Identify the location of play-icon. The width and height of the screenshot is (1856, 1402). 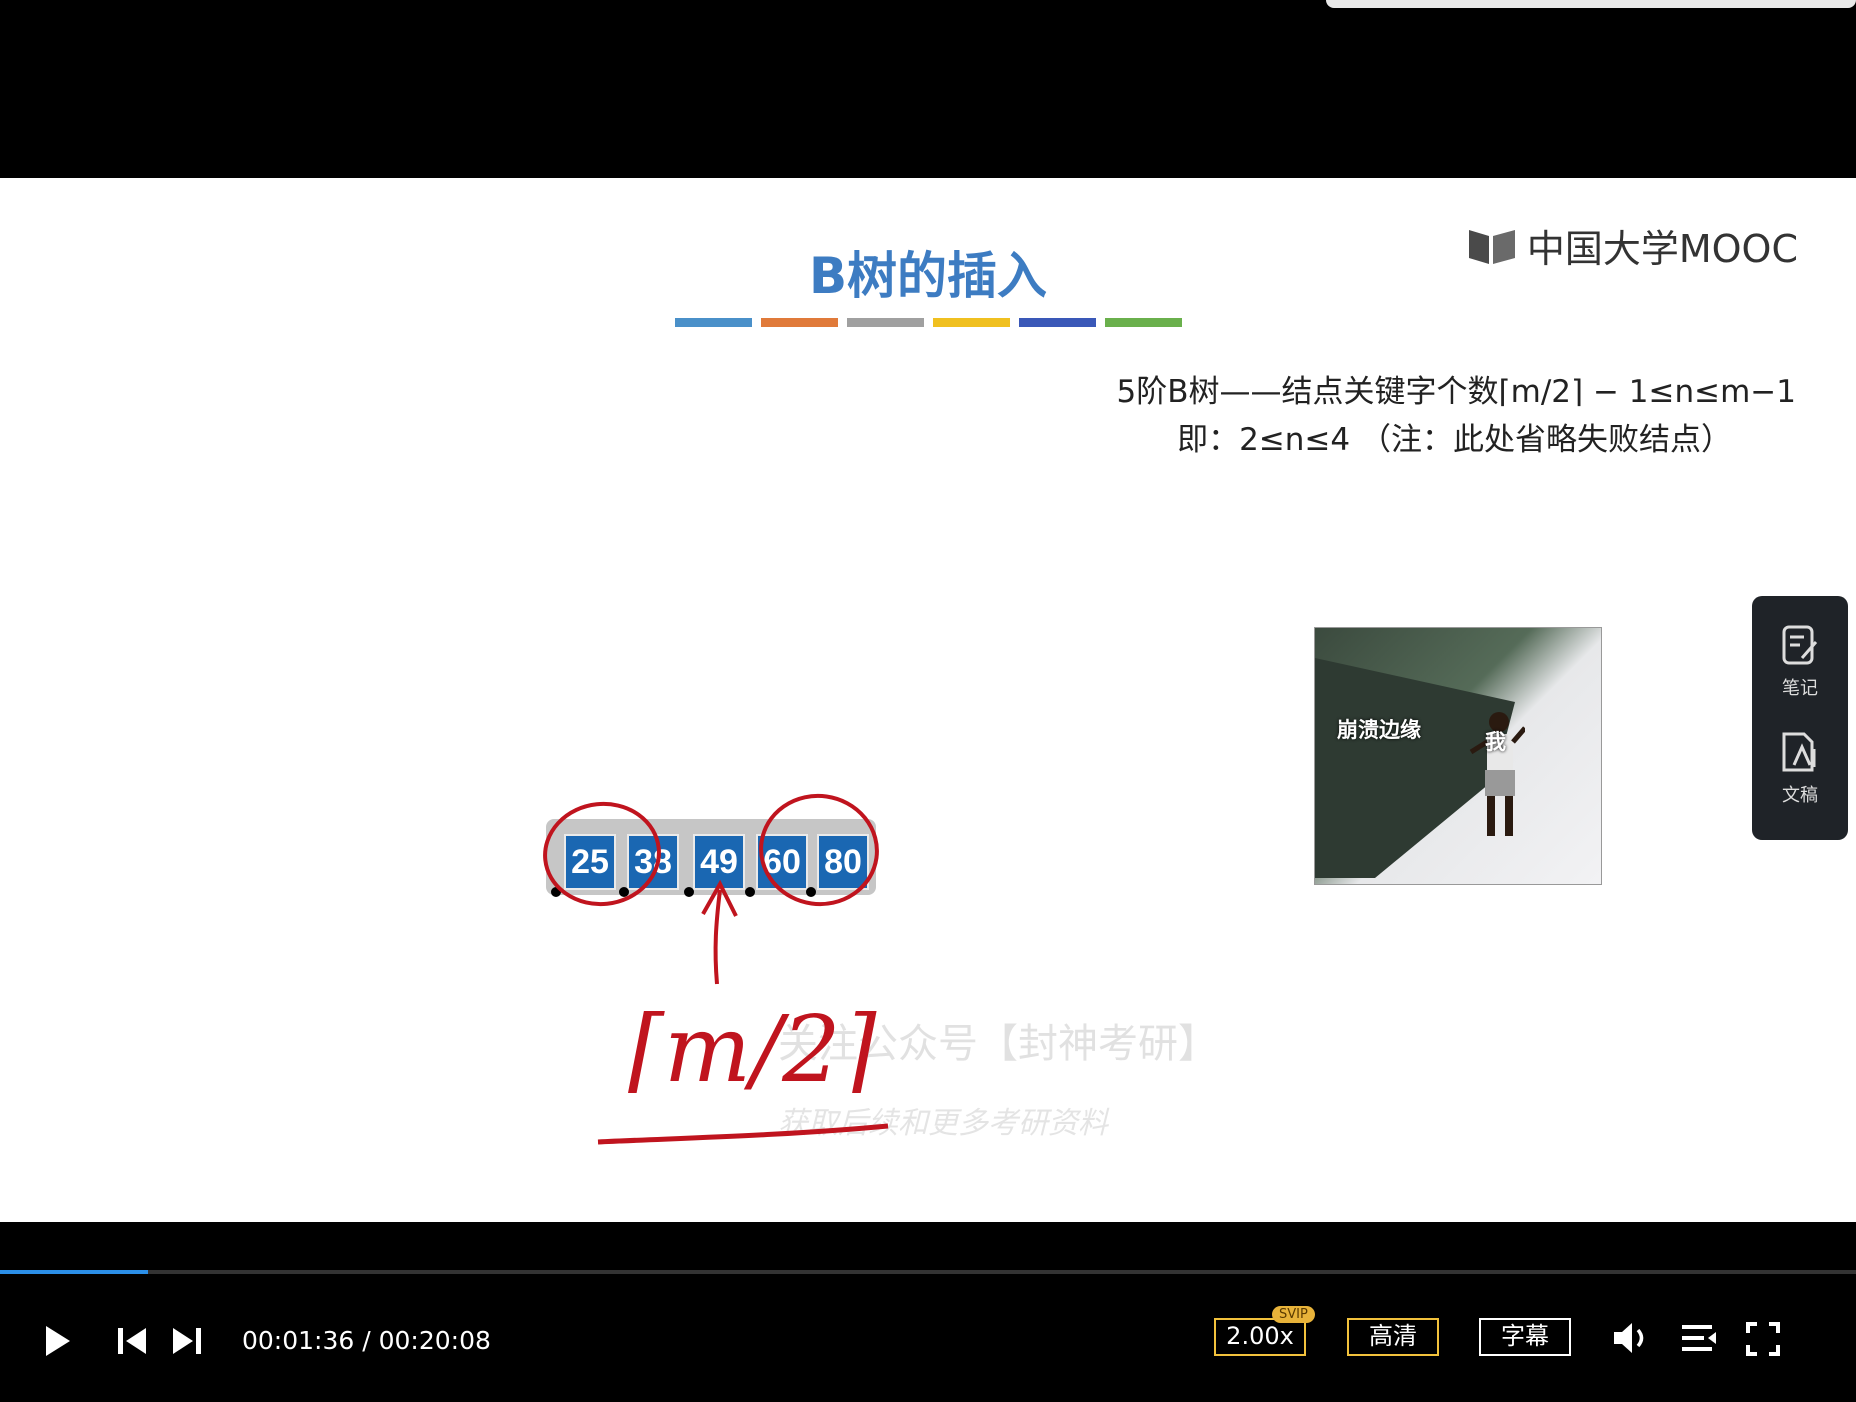
(57, 1341).